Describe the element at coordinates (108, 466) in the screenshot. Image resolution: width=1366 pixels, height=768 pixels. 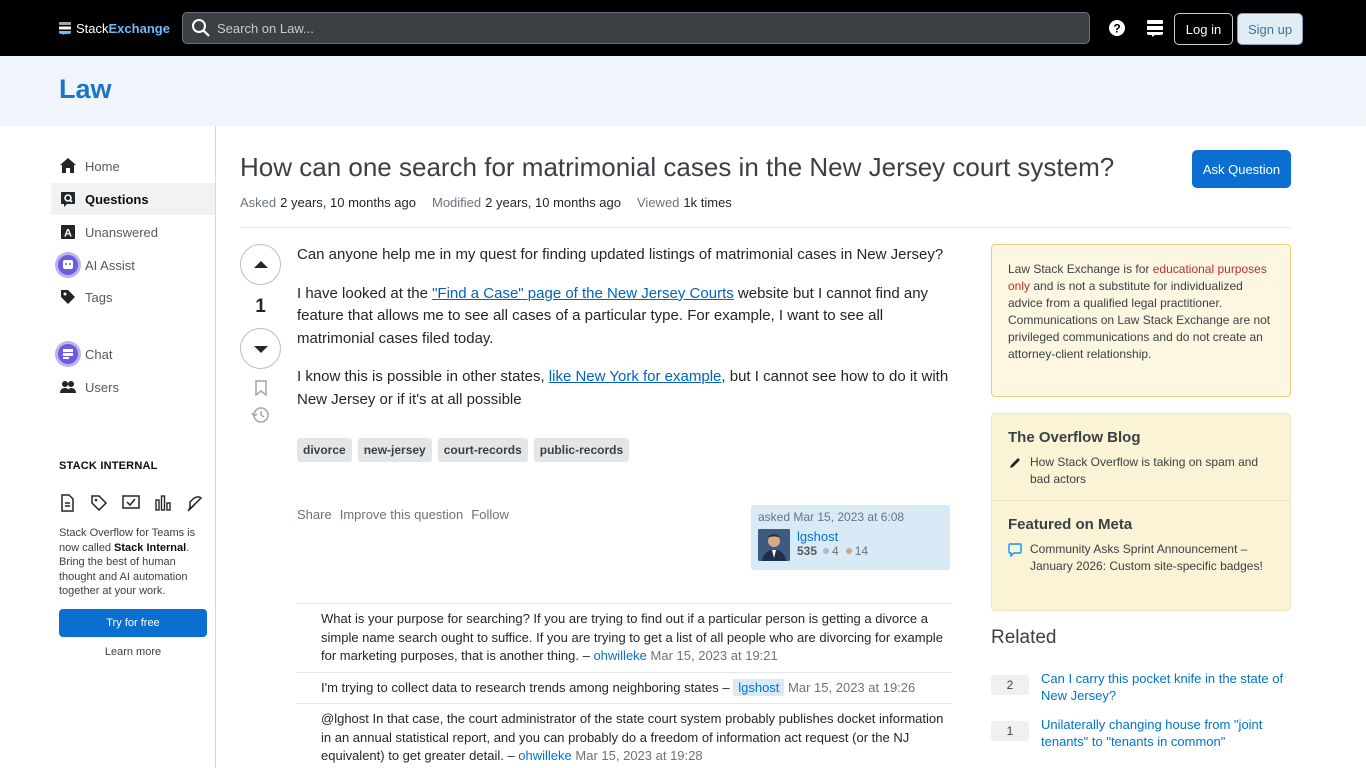
I see `stack-internal-title: STACK INTERNAL` at that location.